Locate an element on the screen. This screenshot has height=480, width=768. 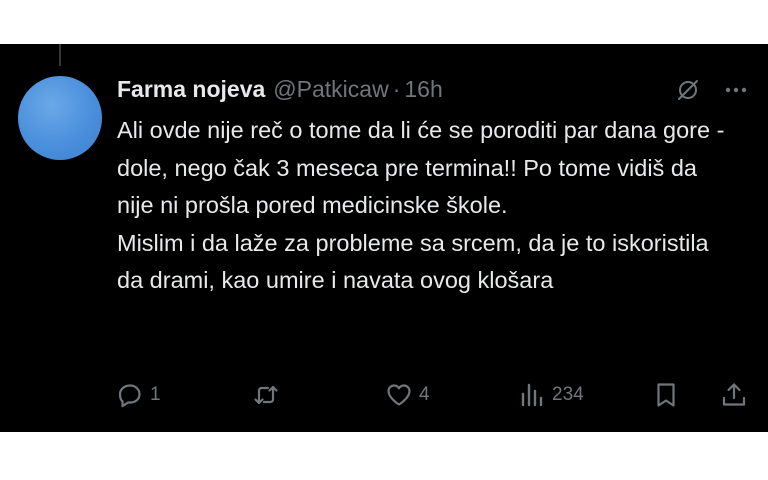
author-handle: @Patkicaw is located at coordinates (330, 89).